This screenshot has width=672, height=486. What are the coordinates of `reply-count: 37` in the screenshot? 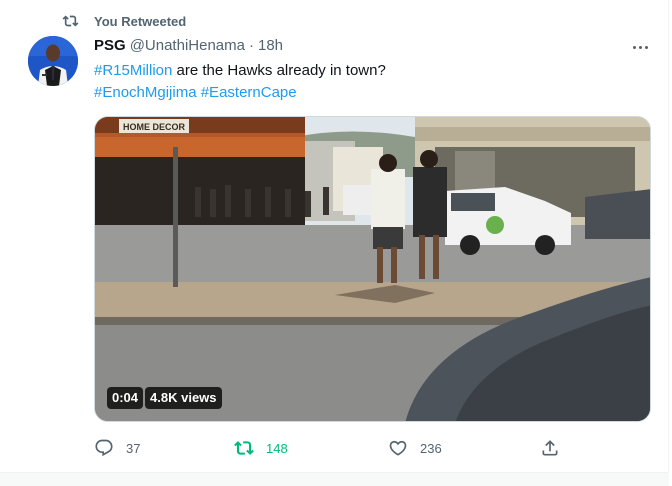 It's located at (133, 448).